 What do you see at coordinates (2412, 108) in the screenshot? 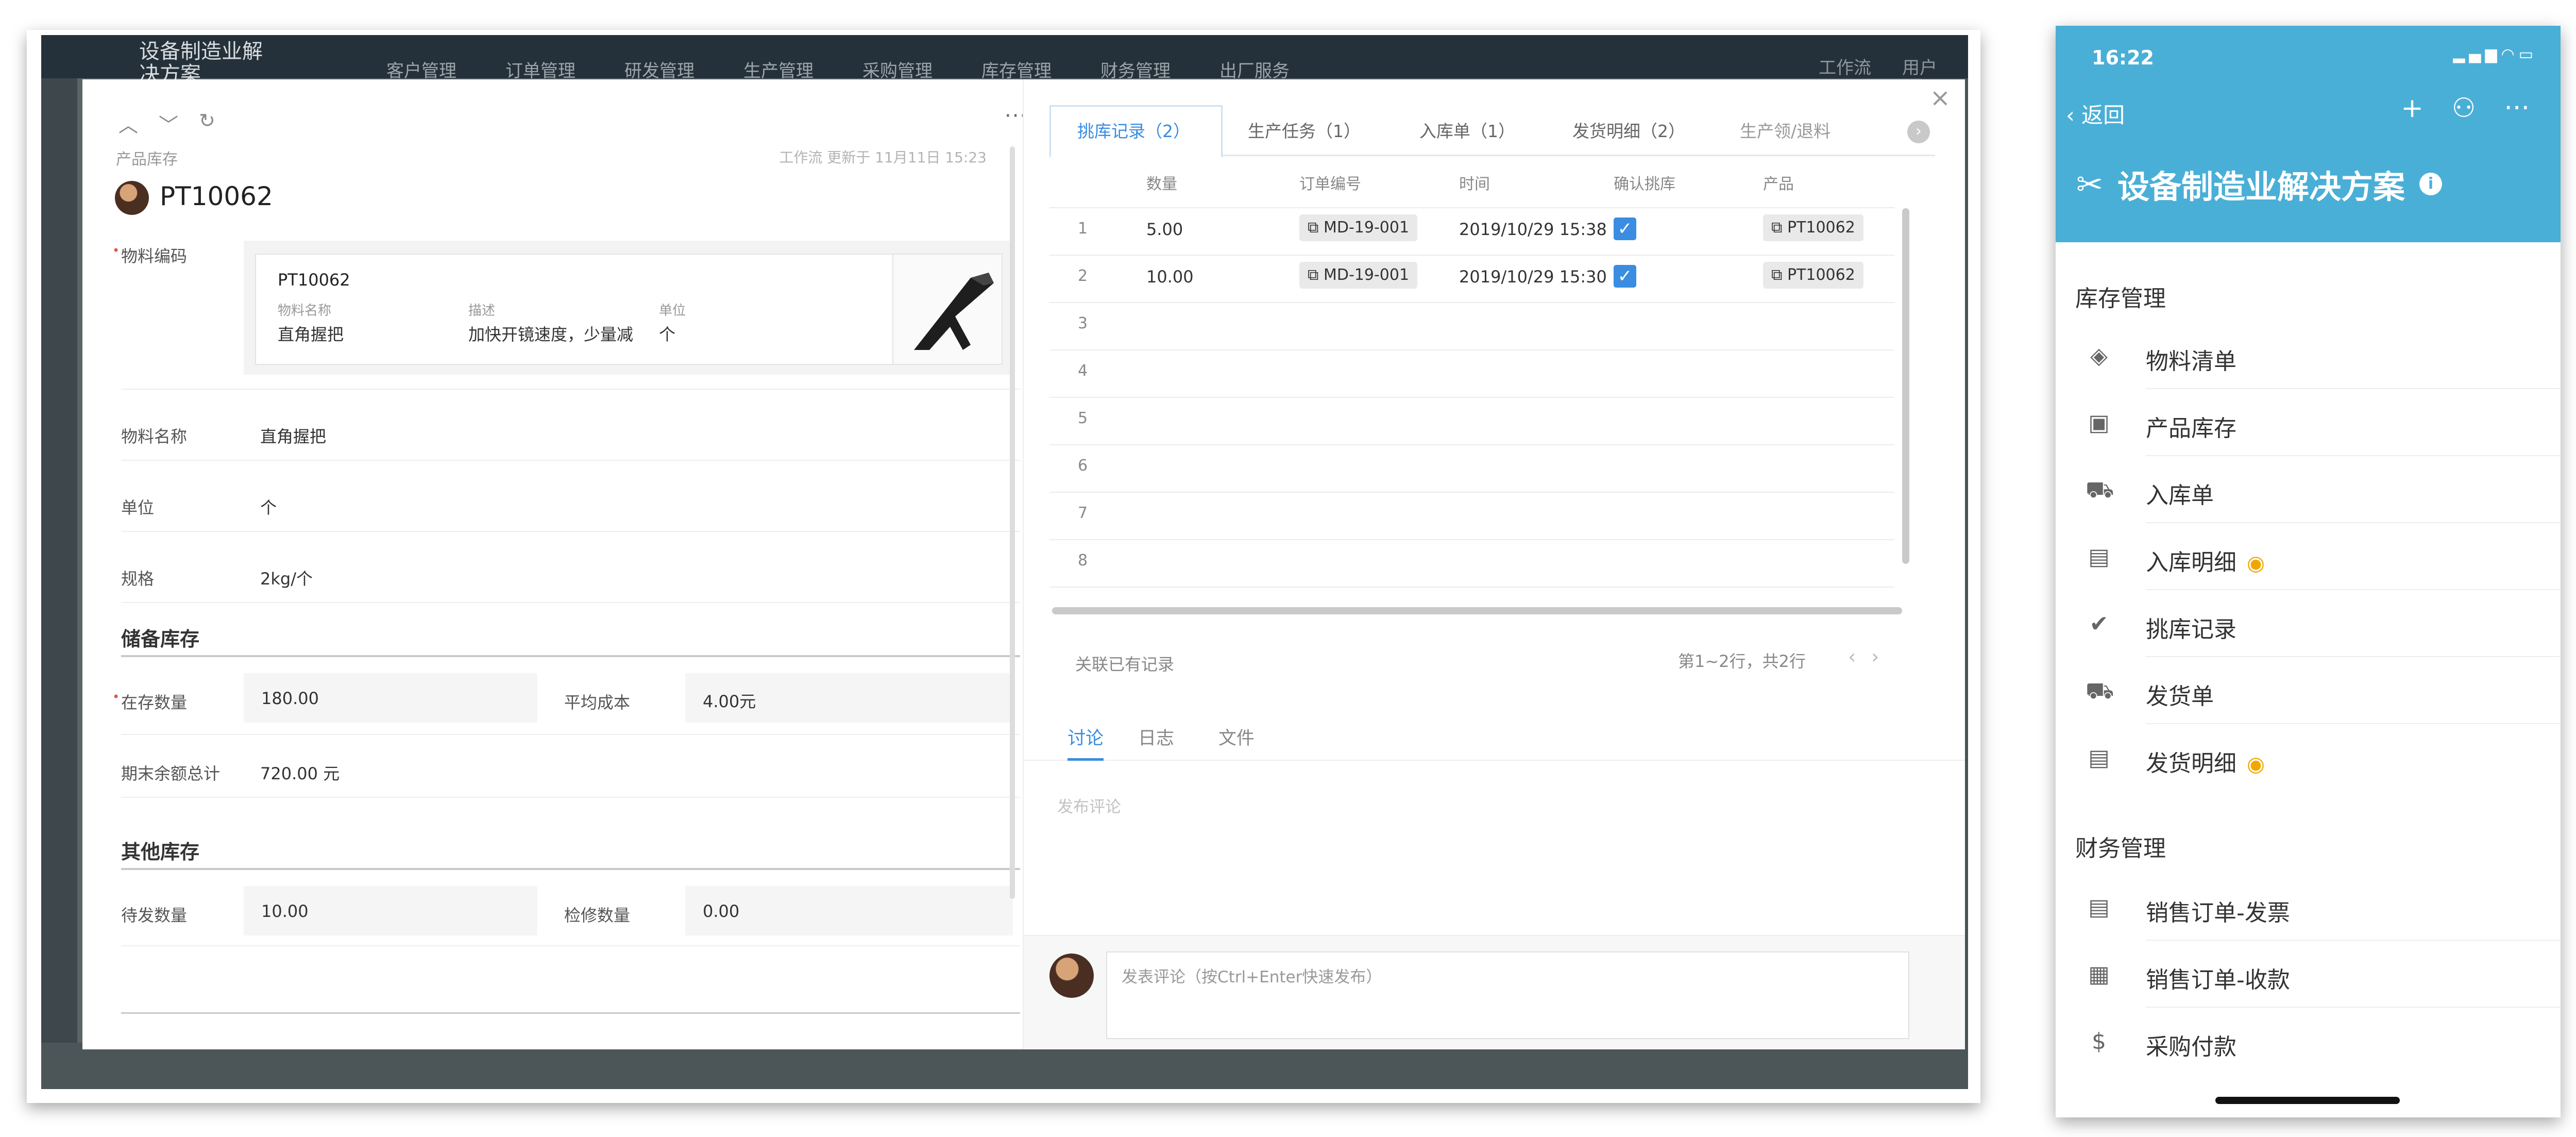
I see `add-icon: +` at bounding box center [2412, 108].